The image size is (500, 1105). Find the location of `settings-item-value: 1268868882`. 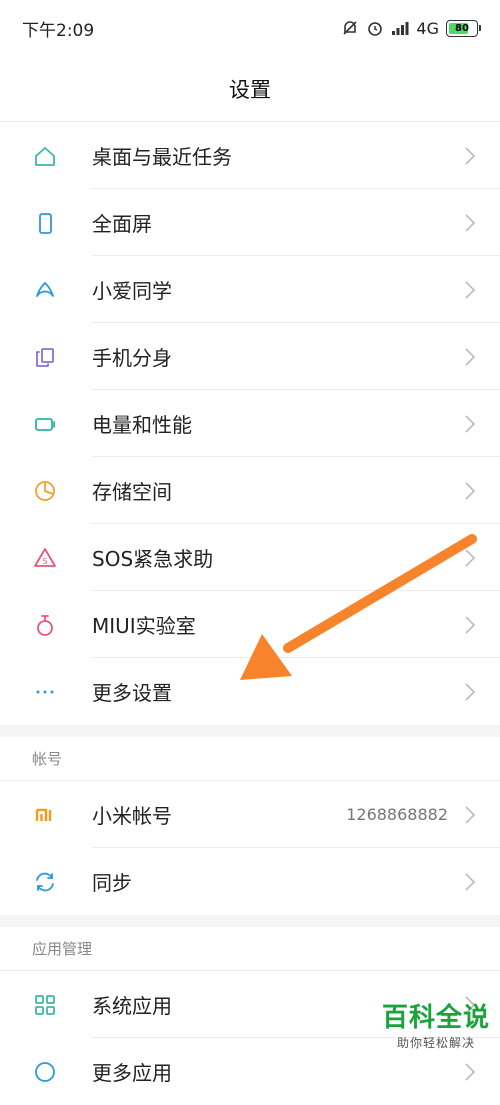

settings-item-value: 1268868882 is located at coordinates (397, 814).